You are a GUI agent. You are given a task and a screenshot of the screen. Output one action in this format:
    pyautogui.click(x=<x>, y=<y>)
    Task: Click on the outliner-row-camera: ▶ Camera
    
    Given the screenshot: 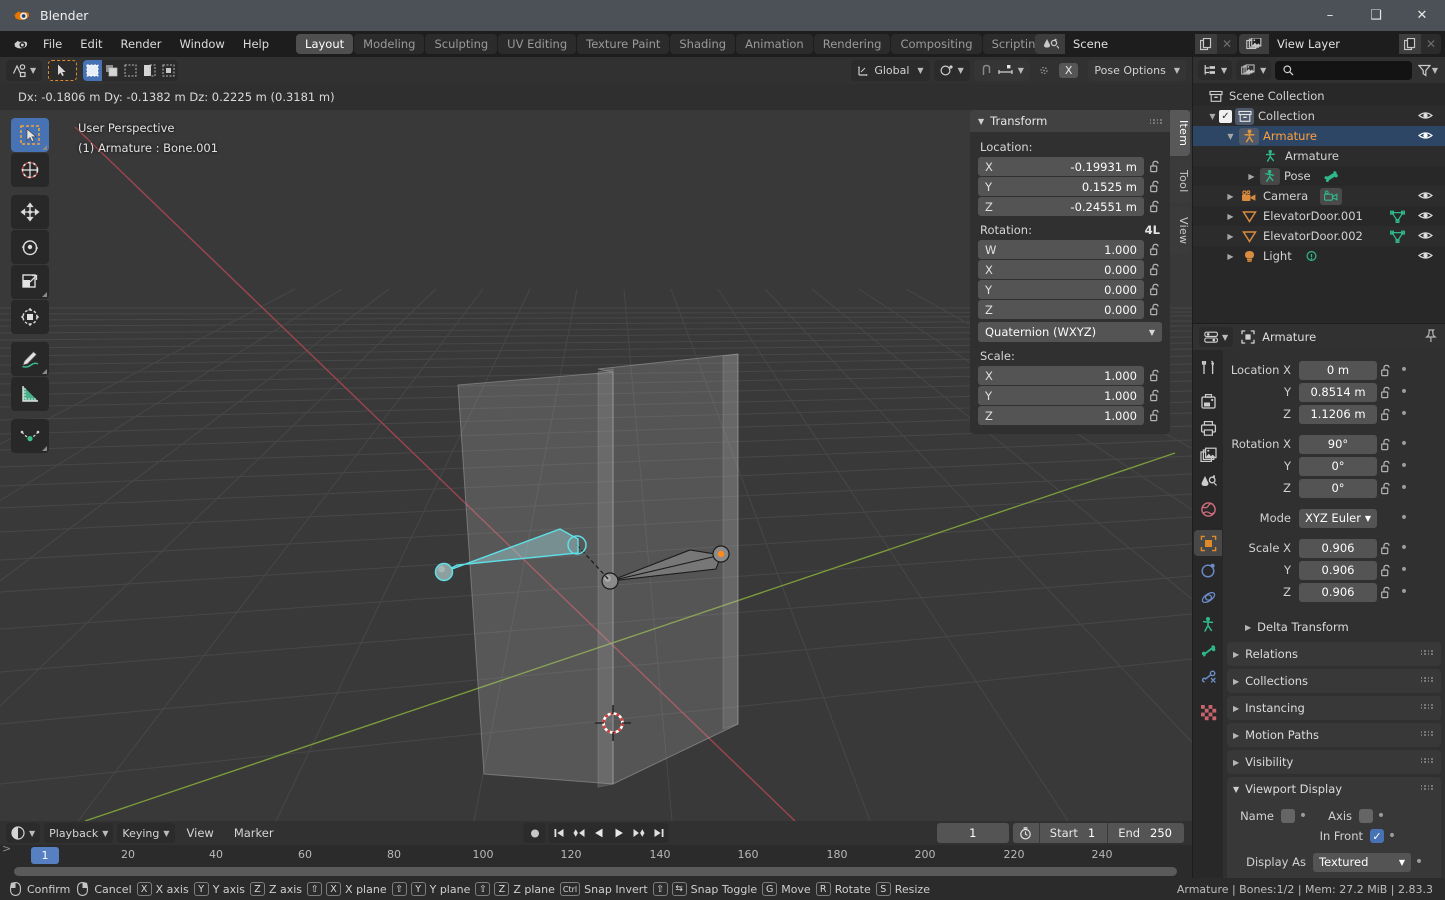 What is the action you would take?
    pyautogui.click(x=1319, y=196)
    